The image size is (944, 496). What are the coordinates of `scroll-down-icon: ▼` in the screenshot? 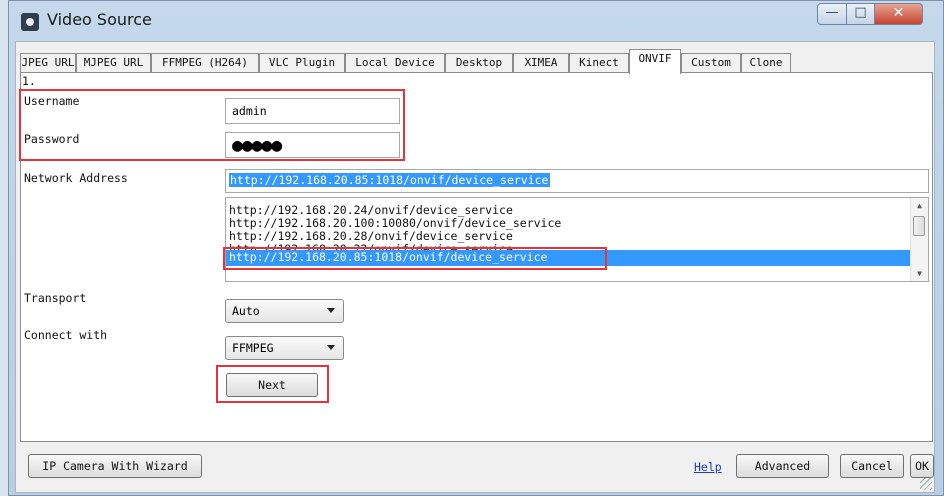 It's located at (919, 273).